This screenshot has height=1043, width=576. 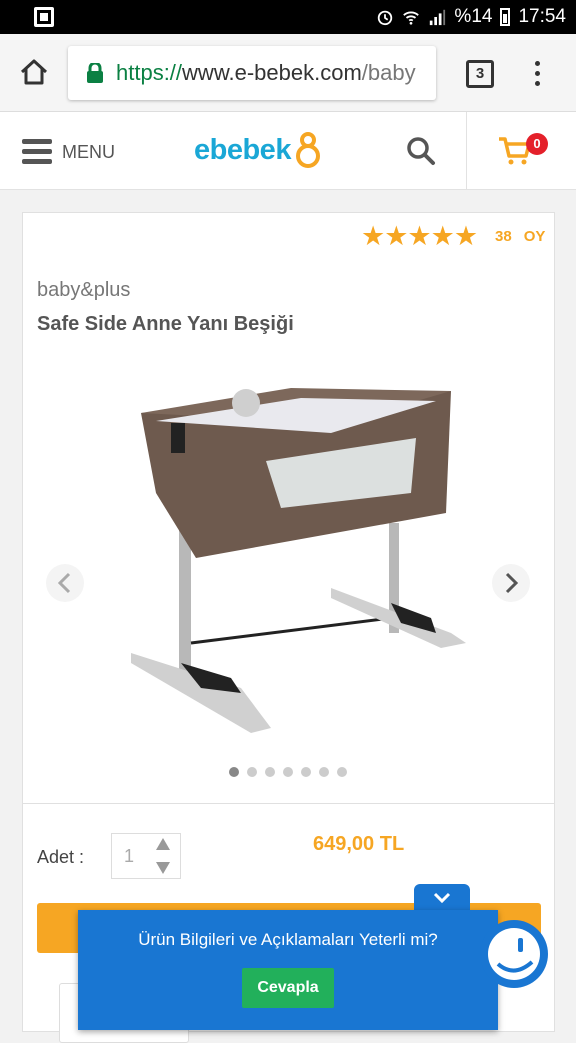 I want to click on rating: ★★★★★ 38 OY, so click(x=453, y=236).